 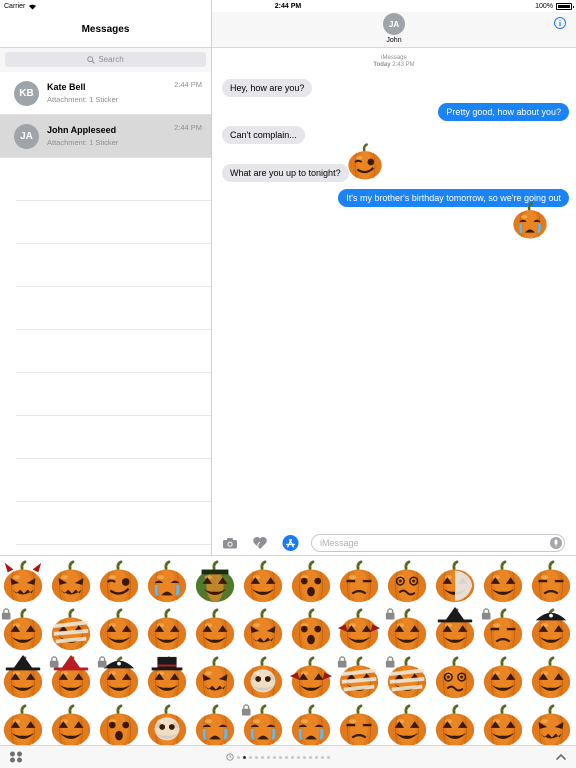 What do you see at coordinates (105, 30) in the screenshot?
I see `sidebar-header: Messages` at bounding box center [105, 30].